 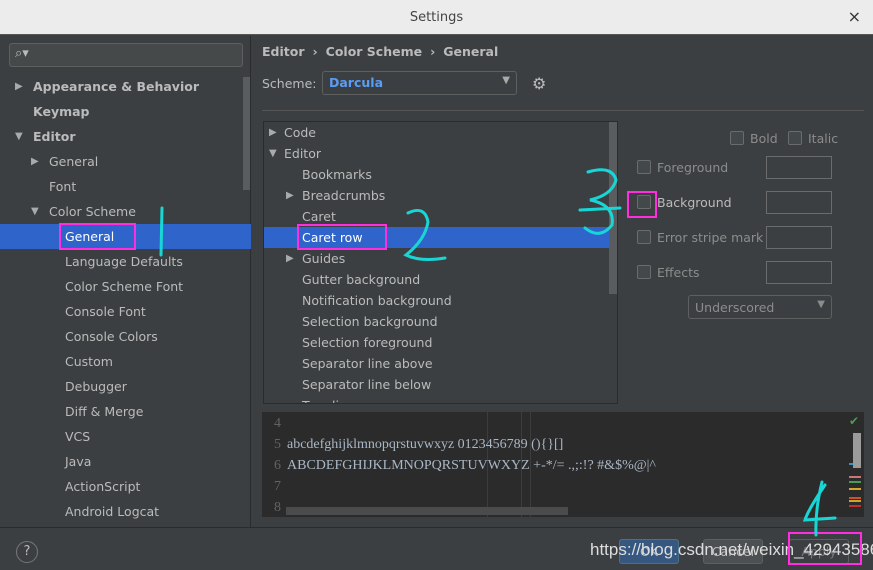 I want to click on preview-horizontal-scrollbar, so click(x=427, y=511).